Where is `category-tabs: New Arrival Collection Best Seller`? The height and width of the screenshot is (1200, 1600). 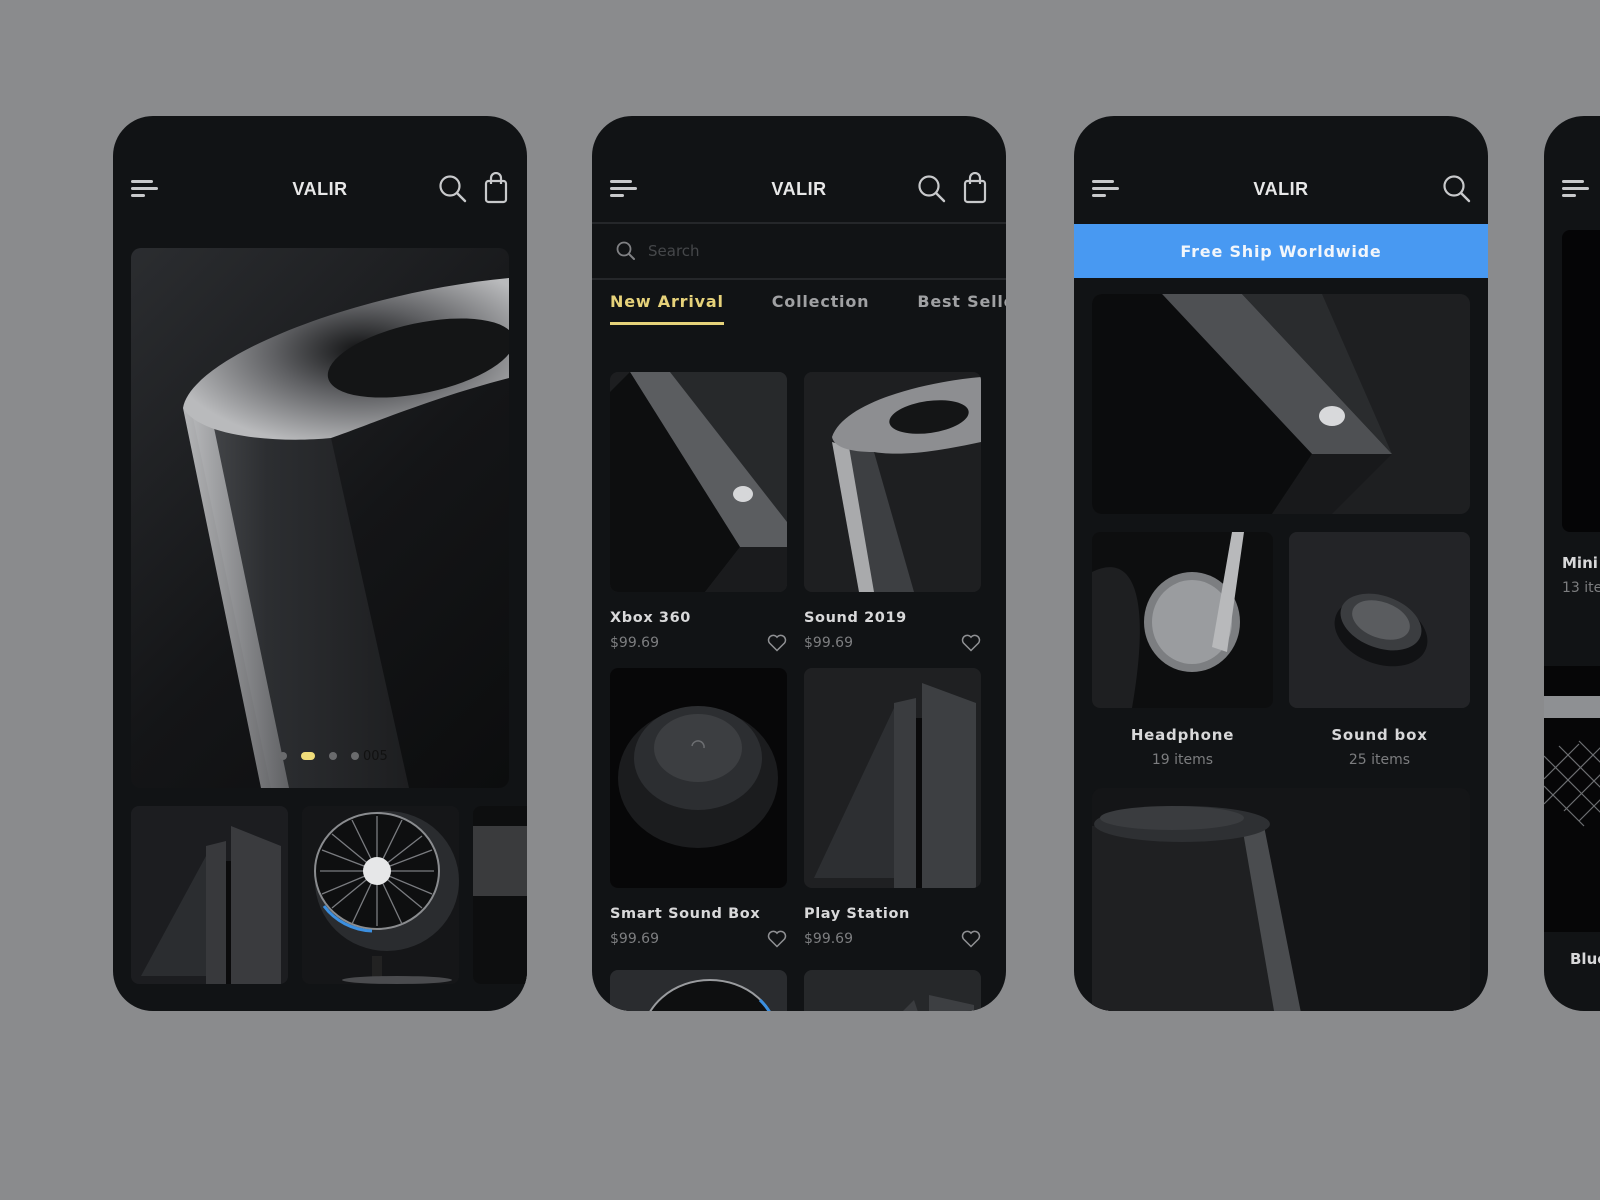 category-tabs: New Arrival Collection Best Seller is located at coordinates (808, 308).